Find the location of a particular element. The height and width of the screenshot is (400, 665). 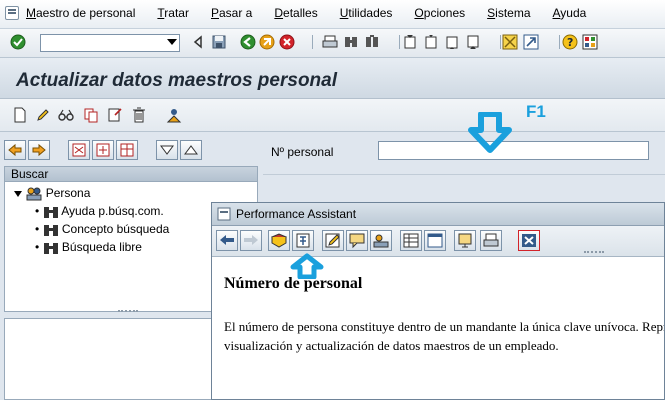

tree-node-persona: Persona is located at coordinates (51, 193).